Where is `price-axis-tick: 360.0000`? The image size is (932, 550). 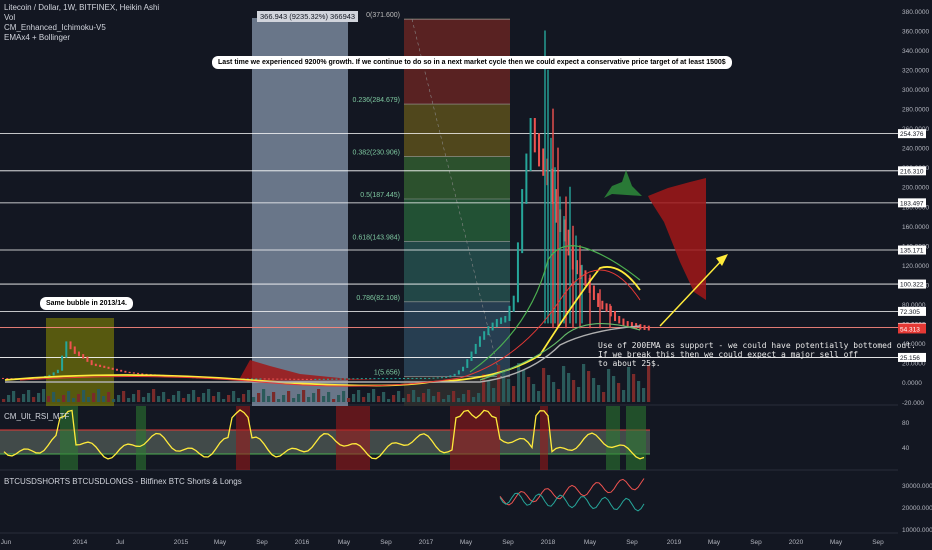
price-axis-tick: 360.0000 is located at coordinates (915, 32).